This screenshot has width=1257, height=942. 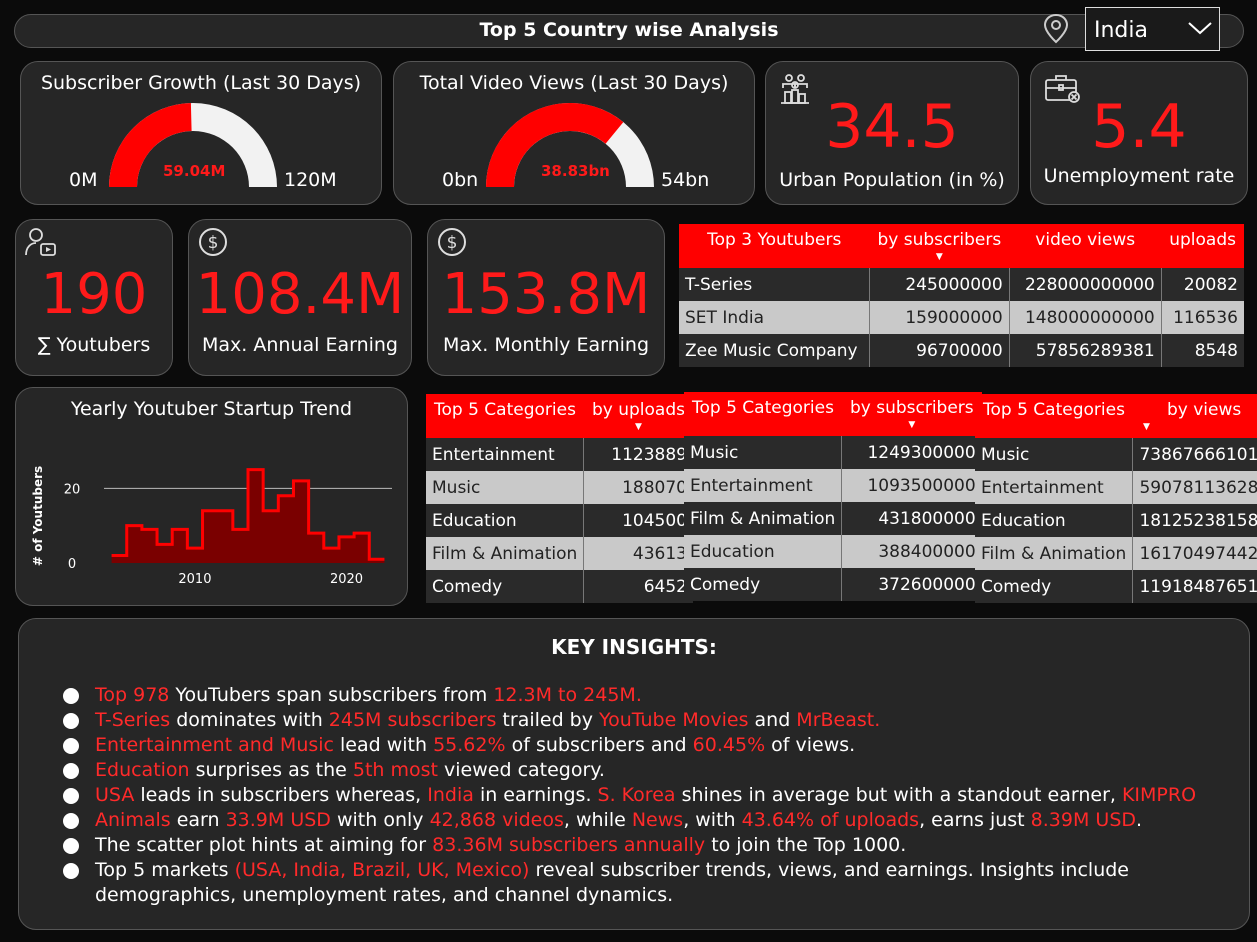 I want to click on views-gauge-value: 38.83bn, so click(x=575, y=171).